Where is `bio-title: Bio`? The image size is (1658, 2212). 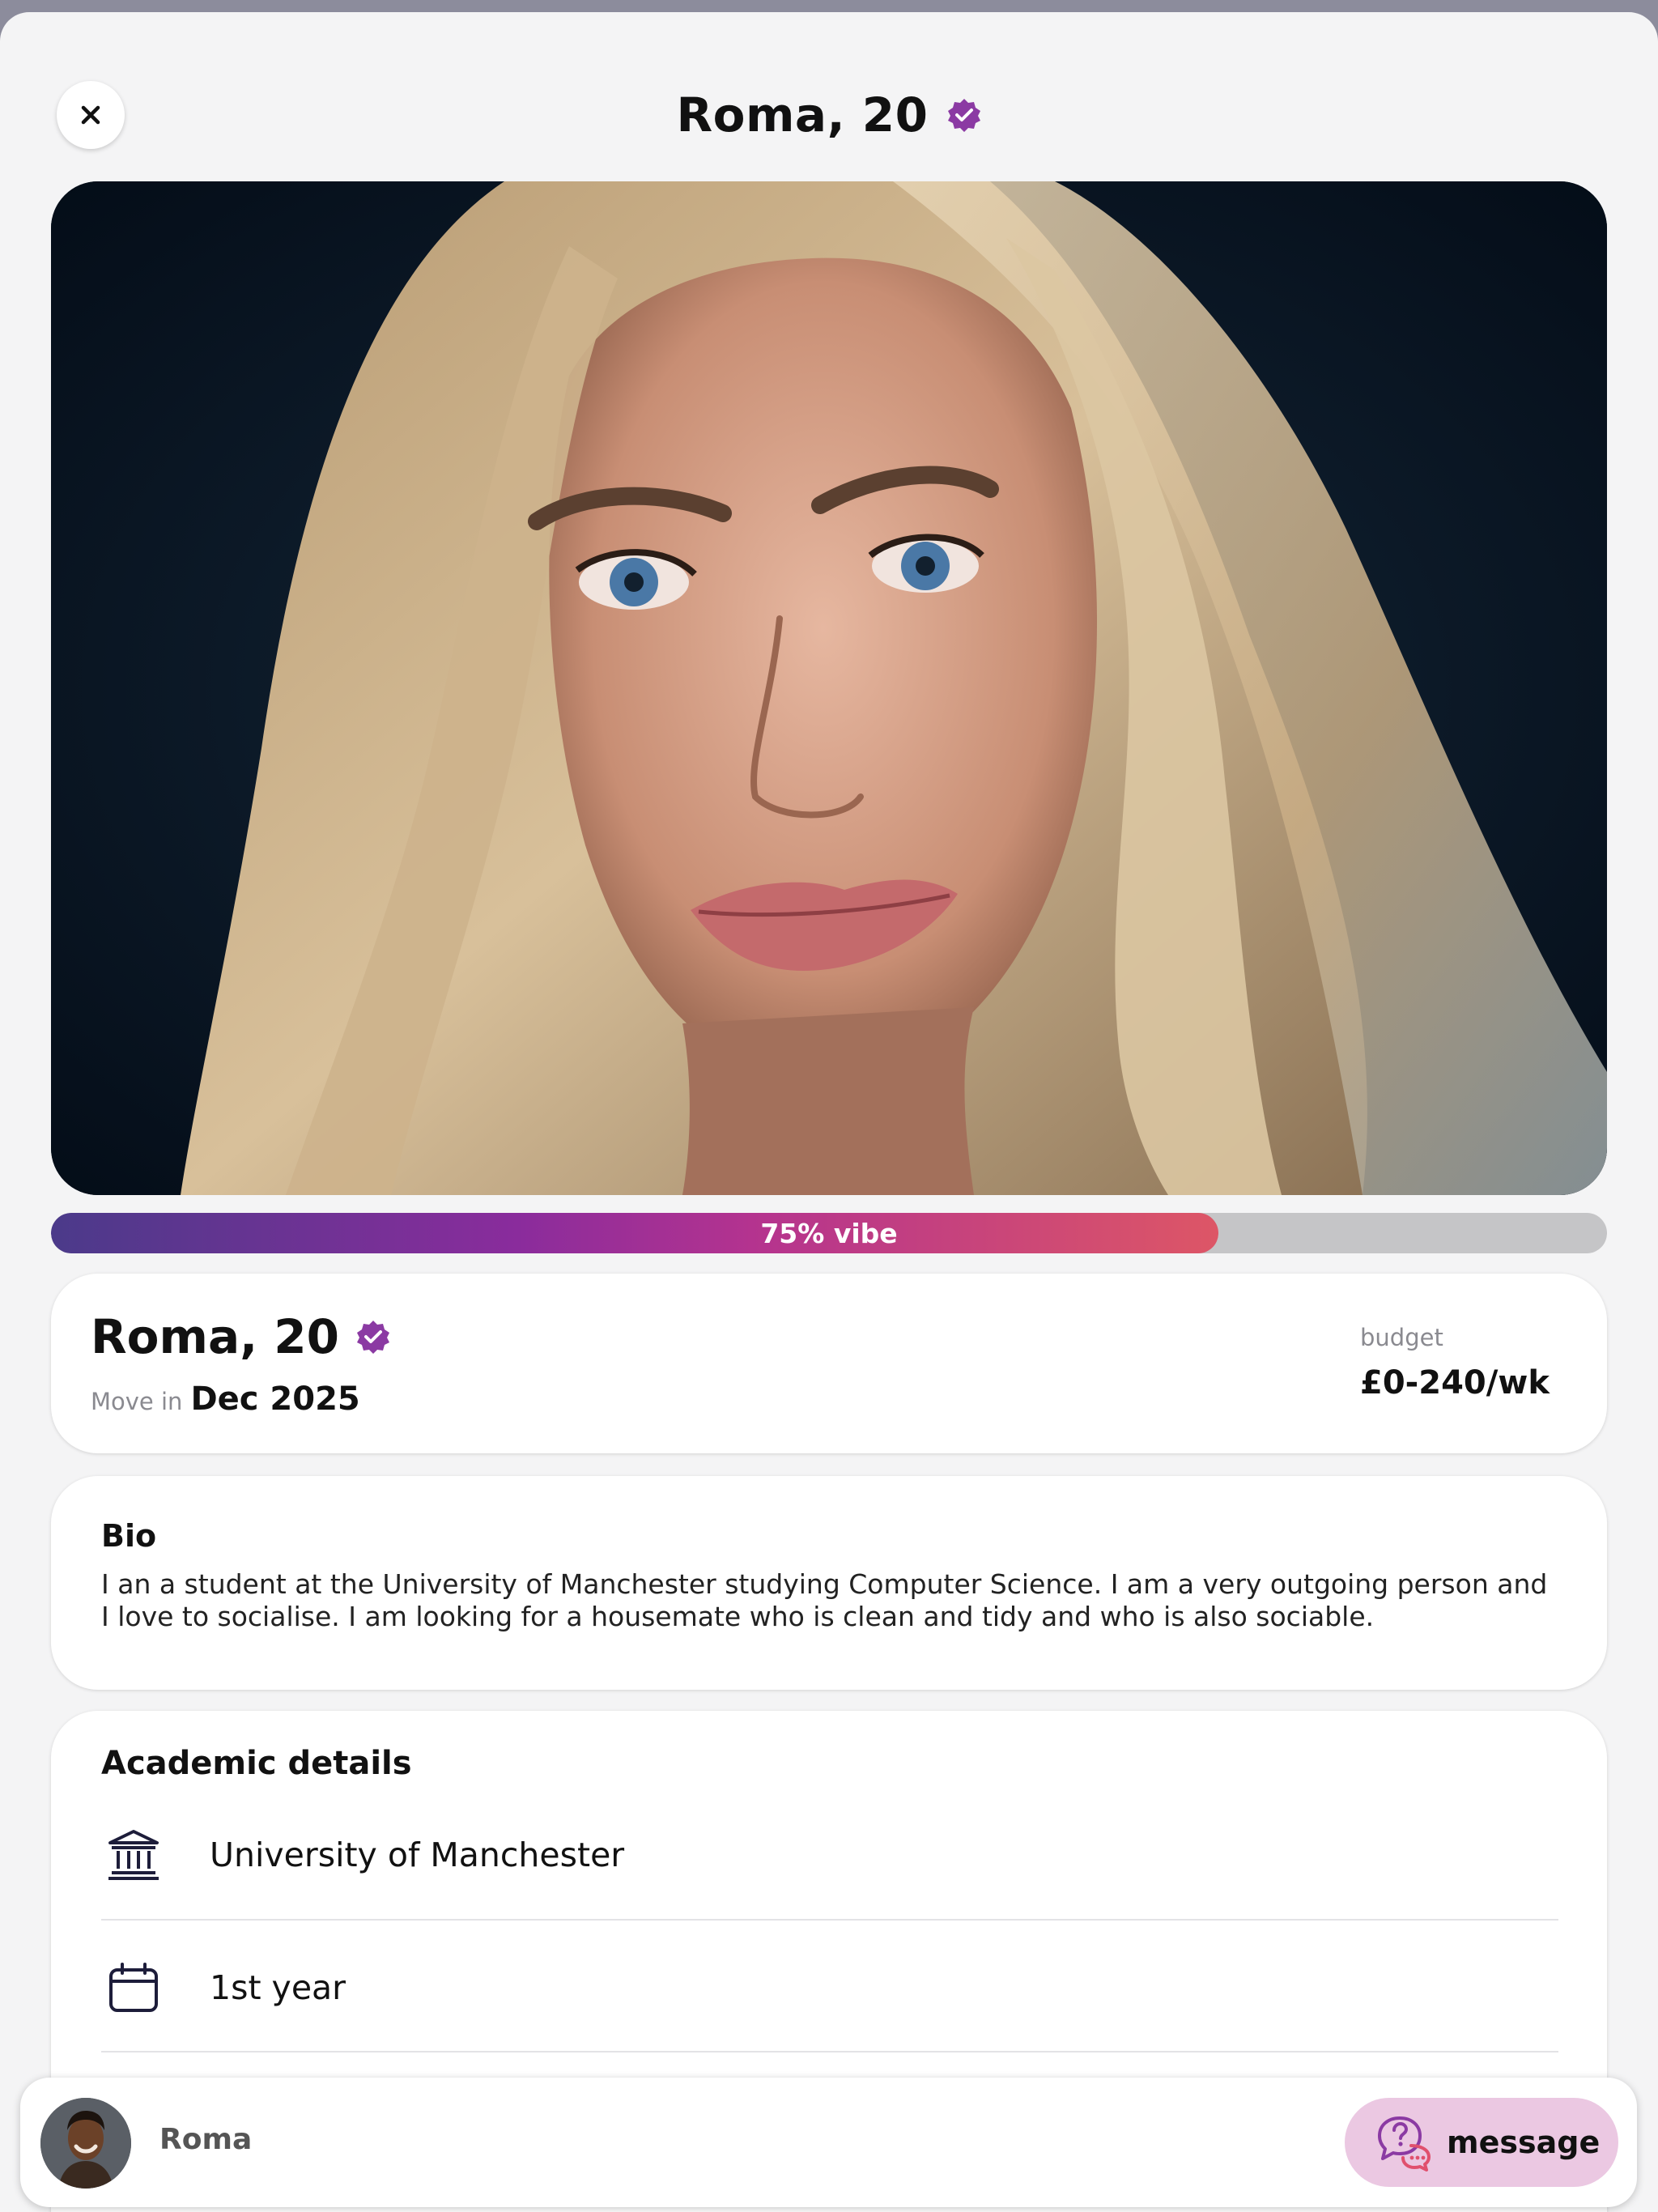
bio-title: Bio is located at coordinates (129, 1536).